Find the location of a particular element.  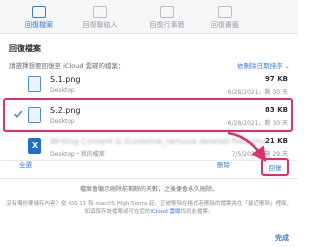

file-row-selected: S.2.png Desktop 83 KB 6/28/2021，剩 30 天 is located at coordinates (149, 115).